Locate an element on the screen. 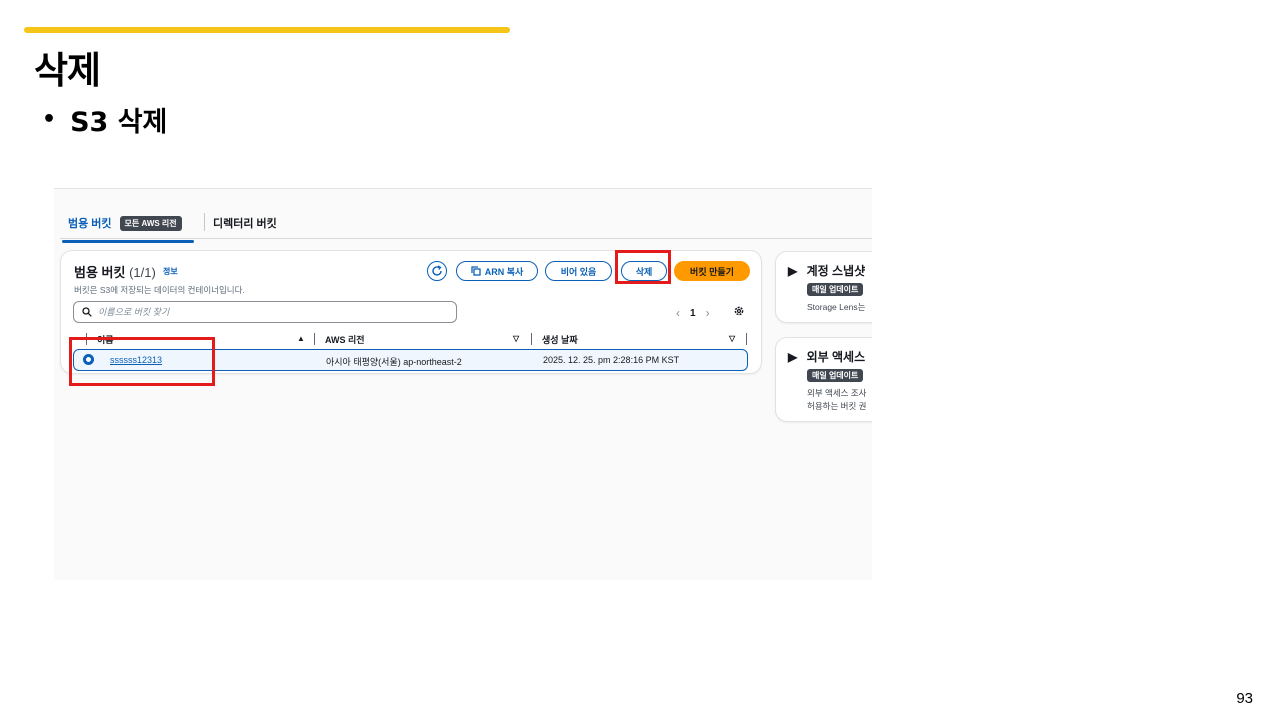 The image size is (1280, 720). empty-bucket-button: 비어 있음 is located at coordinates (578, 271).